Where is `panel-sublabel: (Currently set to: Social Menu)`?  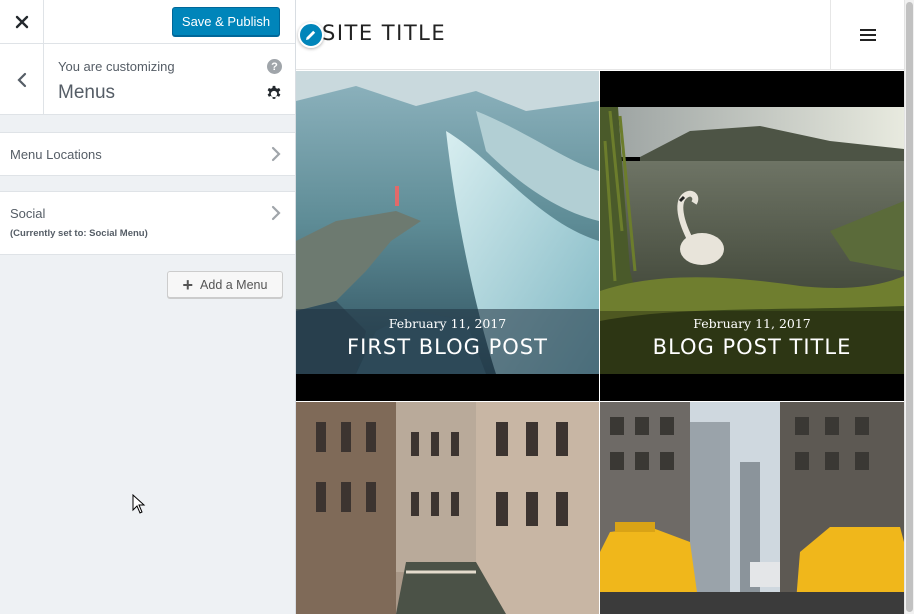
panel-sublabel: (Currently set to: Social Menu) is located at coordinates (79, 233).